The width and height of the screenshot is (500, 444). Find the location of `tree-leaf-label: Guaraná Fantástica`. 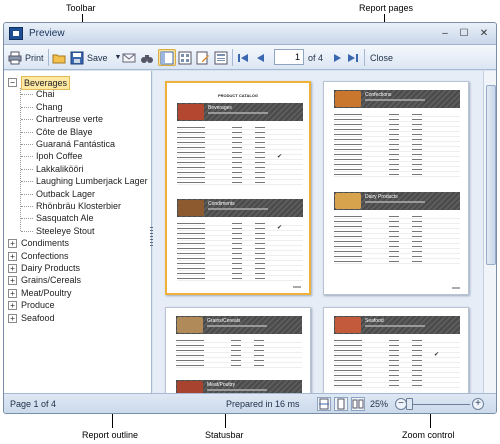

tree-leaf-label: Guaraná Fantástica is located at coordinates (76, 144).